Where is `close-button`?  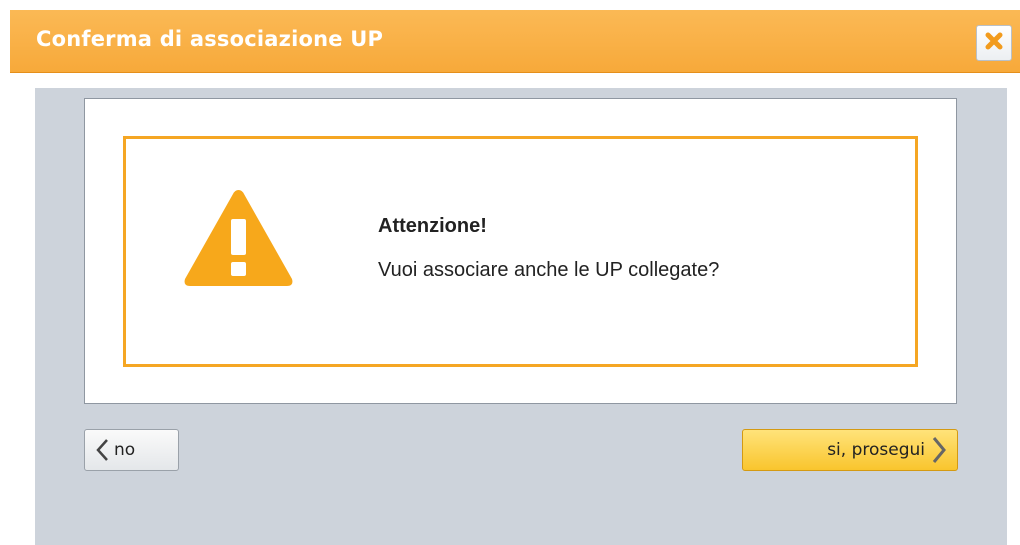 close-button is located at coordinates (994, 43).